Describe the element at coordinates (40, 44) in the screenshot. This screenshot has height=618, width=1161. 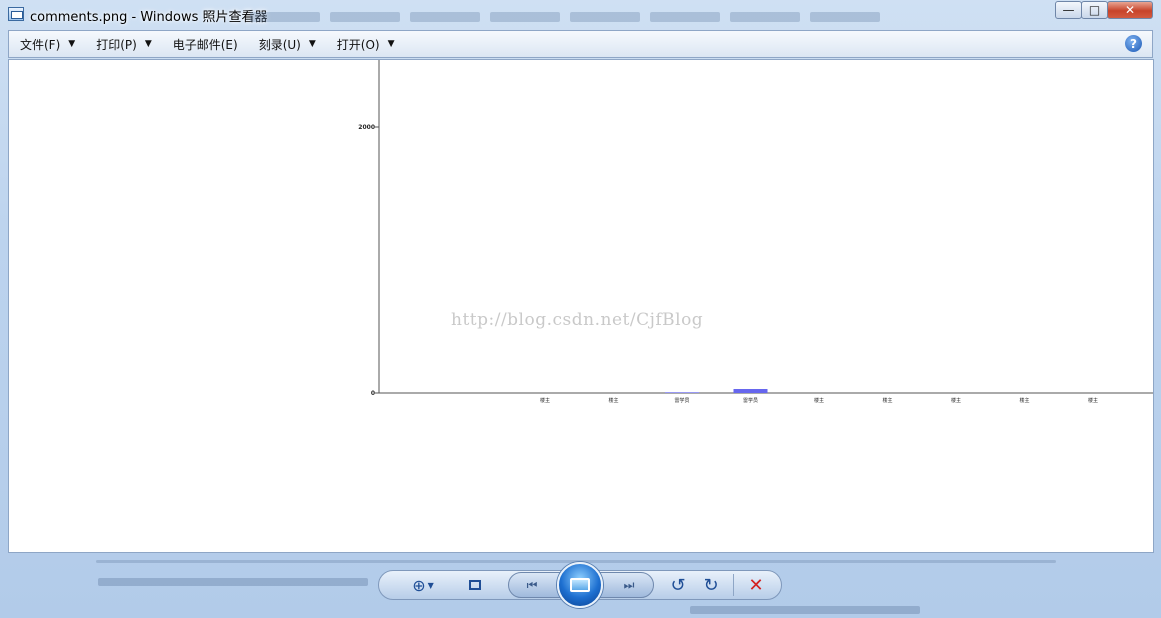
I see `menu-item-label: 文件(F)` at that location.